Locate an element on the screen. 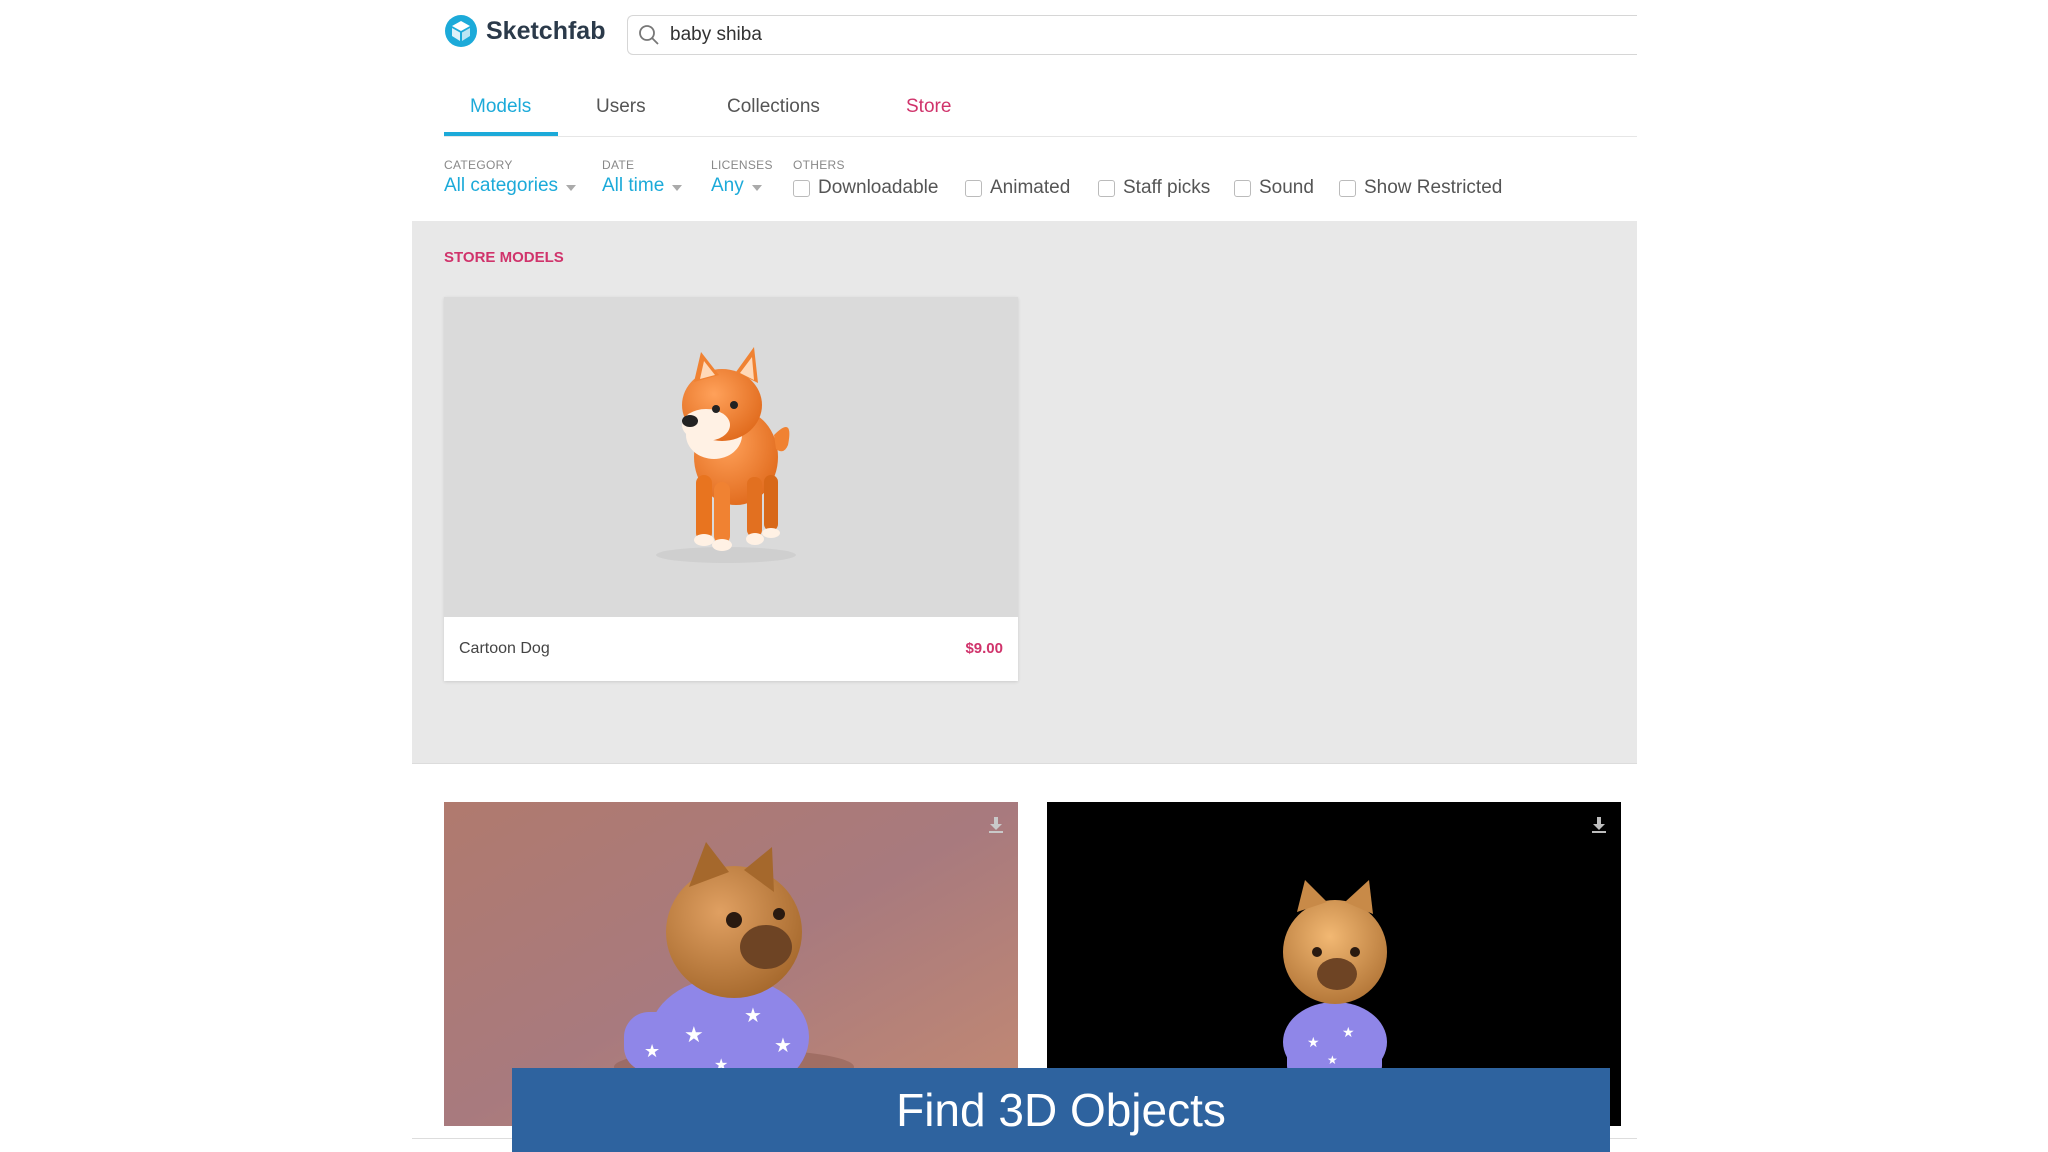  search-bar is located at coordinates (1132, 35).